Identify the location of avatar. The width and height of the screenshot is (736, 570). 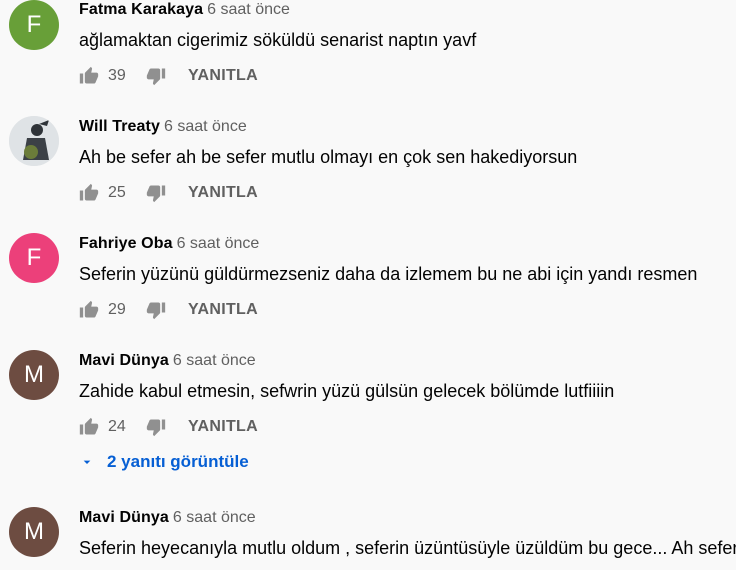
(34, 141).